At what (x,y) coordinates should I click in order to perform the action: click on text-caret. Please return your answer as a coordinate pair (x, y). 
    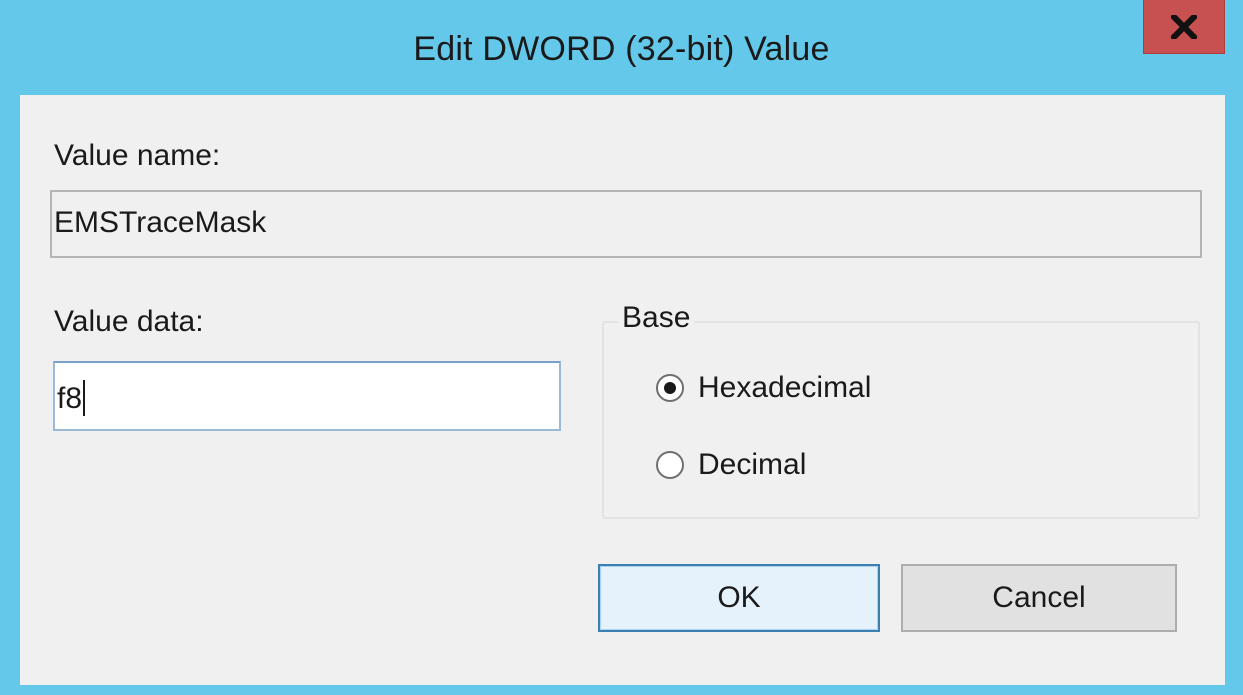
    Looking at the image, I should click on (84, 398).